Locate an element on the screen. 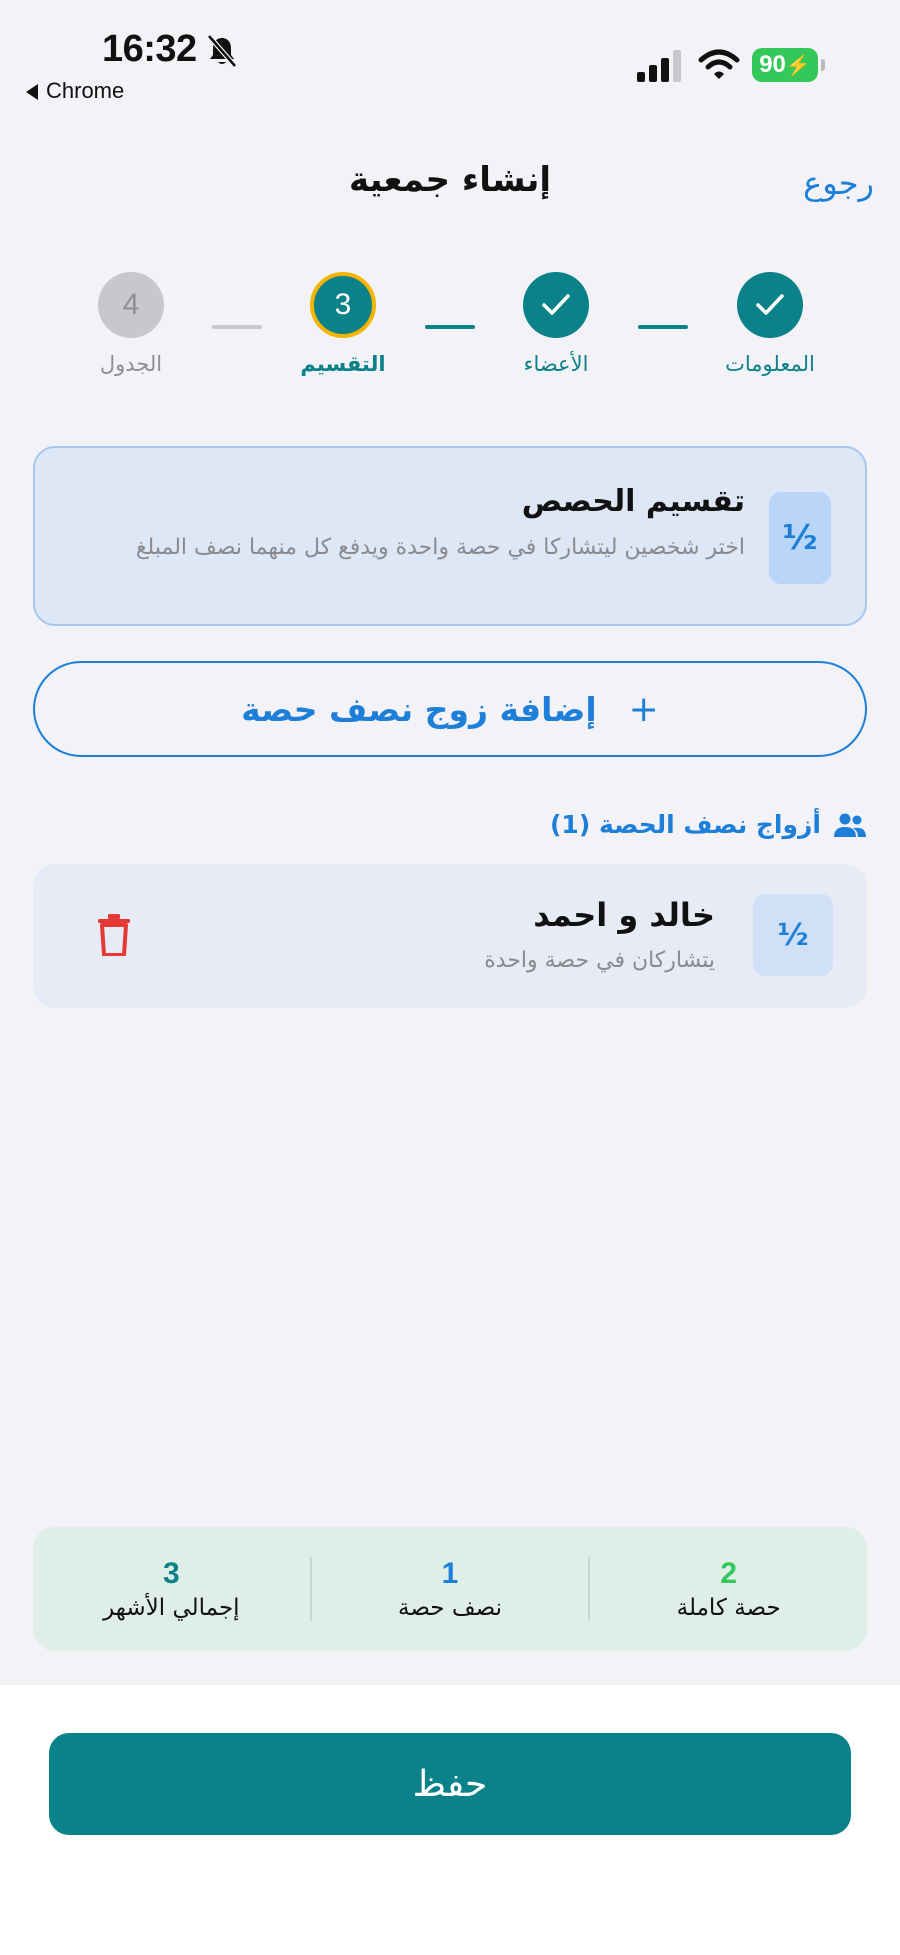 Image resolution: width=900 pixels, height=1955 pixels. add-half-share-pair-button: + إضافة زوج نصف حصة is located at coordinates (450, 709).